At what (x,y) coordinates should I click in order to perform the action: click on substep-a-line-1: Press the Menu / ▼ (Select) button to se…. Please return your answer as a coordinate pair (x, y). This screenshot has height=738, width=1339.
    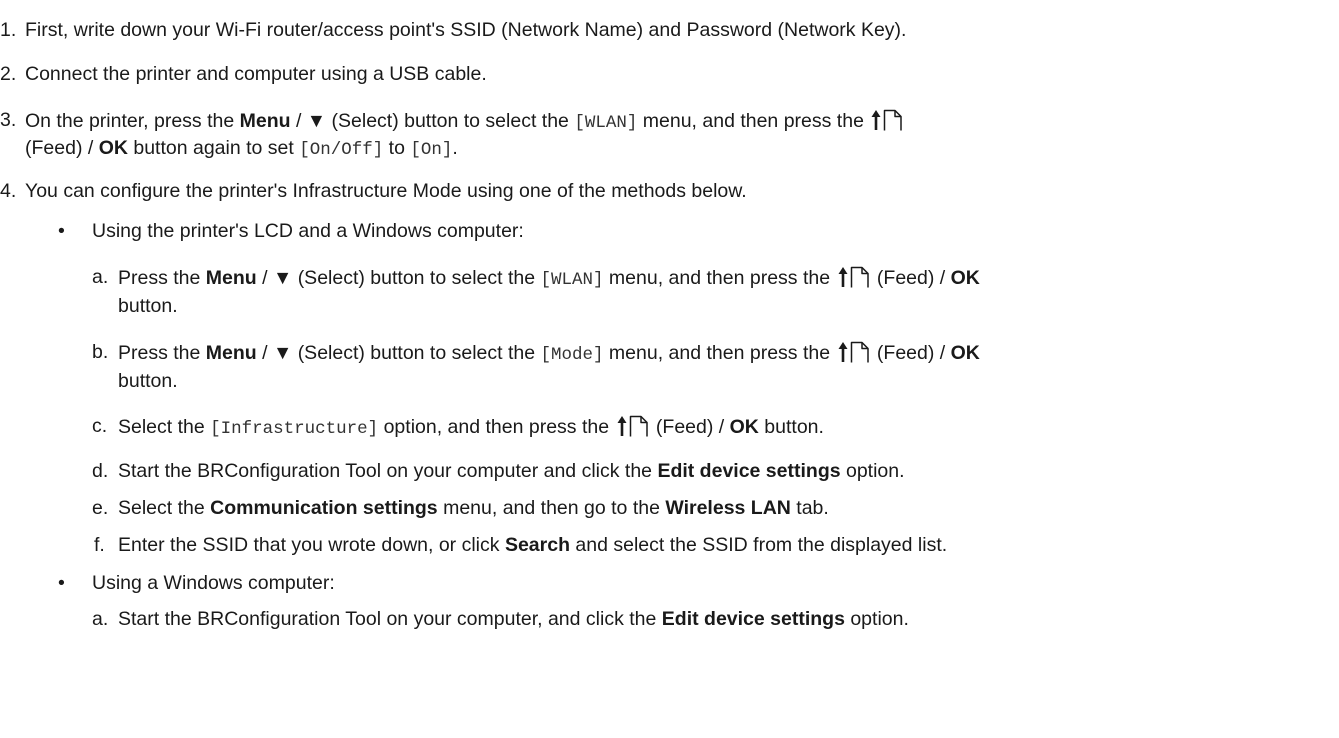
    Looking at the image, I should click on (549, 278).